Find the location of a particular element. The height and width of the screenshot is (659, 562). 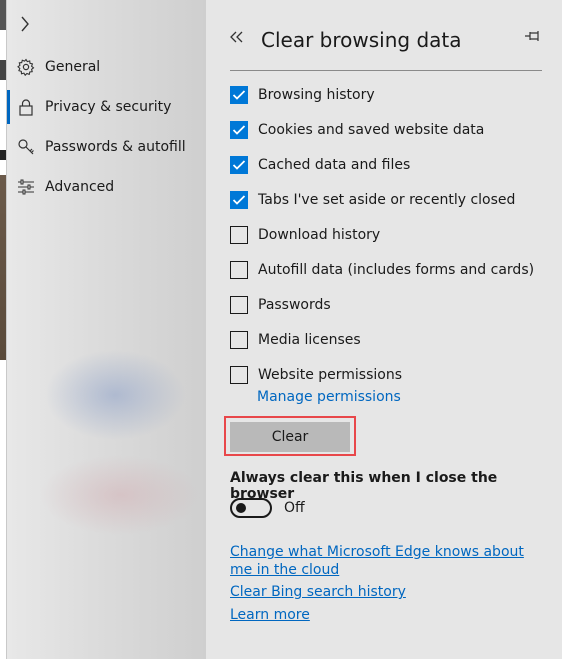

sidebar-item-passwords: Passwords & autofill is located at coordinates (101, 147).